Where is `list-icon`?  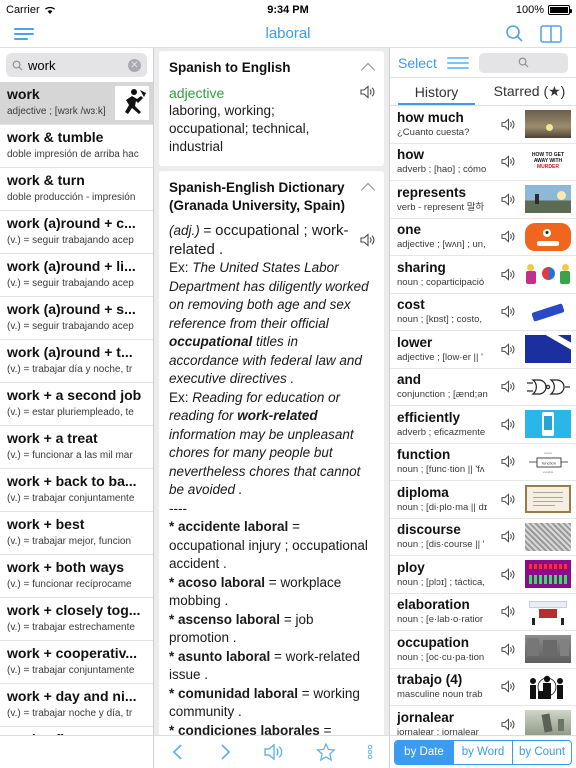
list-icon is located at coordinates (457, 63).